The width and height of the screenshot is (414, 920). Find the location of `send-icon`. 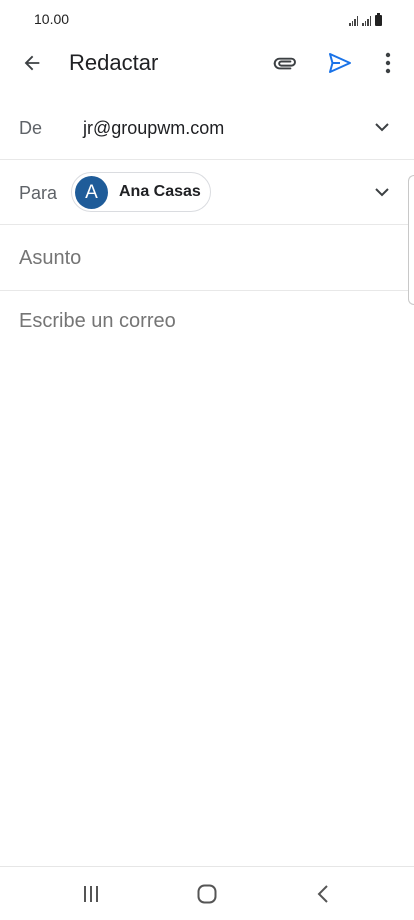

send-icon is located at coordinates (340, 63).